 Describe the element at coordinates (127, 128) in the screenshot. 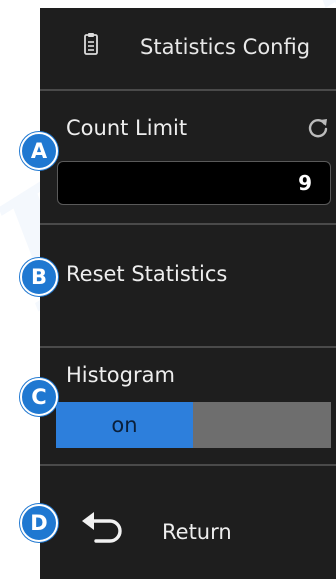

I see `count-limit-label: Count Limit` at that location.